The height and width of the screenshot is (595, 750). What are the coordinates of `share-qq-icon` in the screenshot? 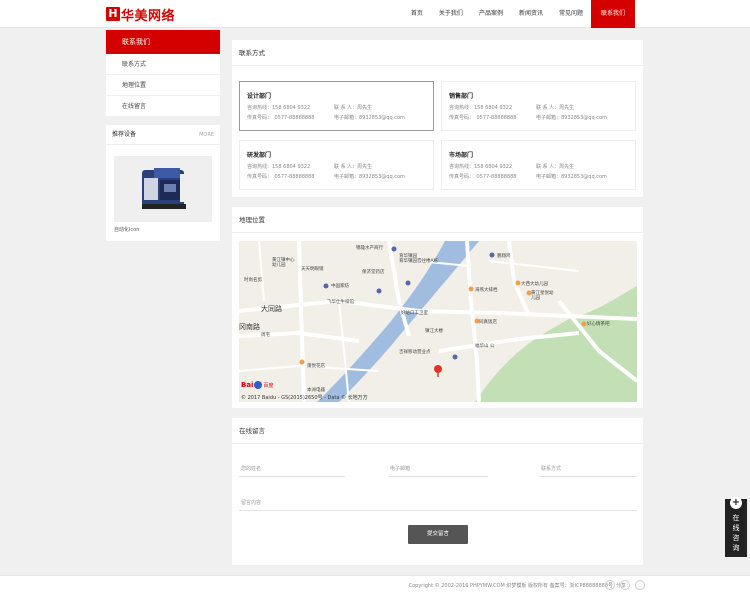 It's located at (640, 585).